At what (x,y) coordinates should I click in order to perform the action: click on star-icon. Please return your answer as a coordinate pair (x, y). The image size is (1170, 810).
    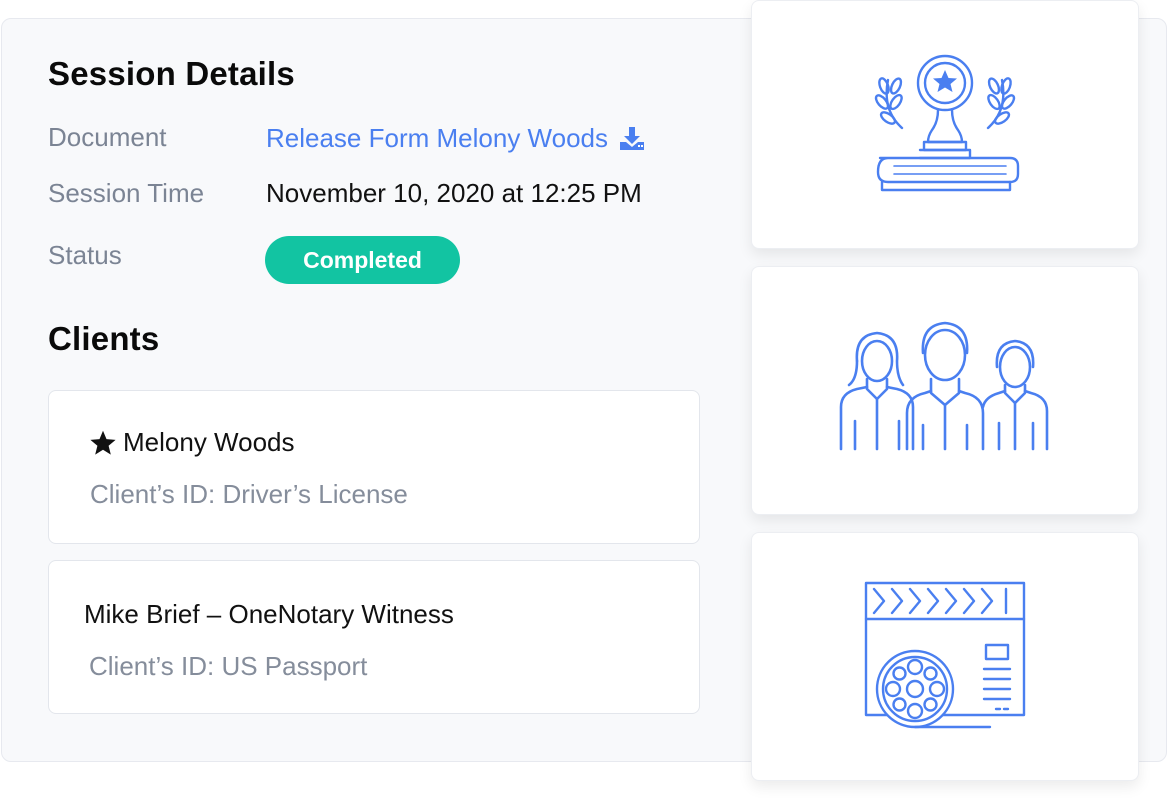
    Looking at the image, I should click on (103, 442).